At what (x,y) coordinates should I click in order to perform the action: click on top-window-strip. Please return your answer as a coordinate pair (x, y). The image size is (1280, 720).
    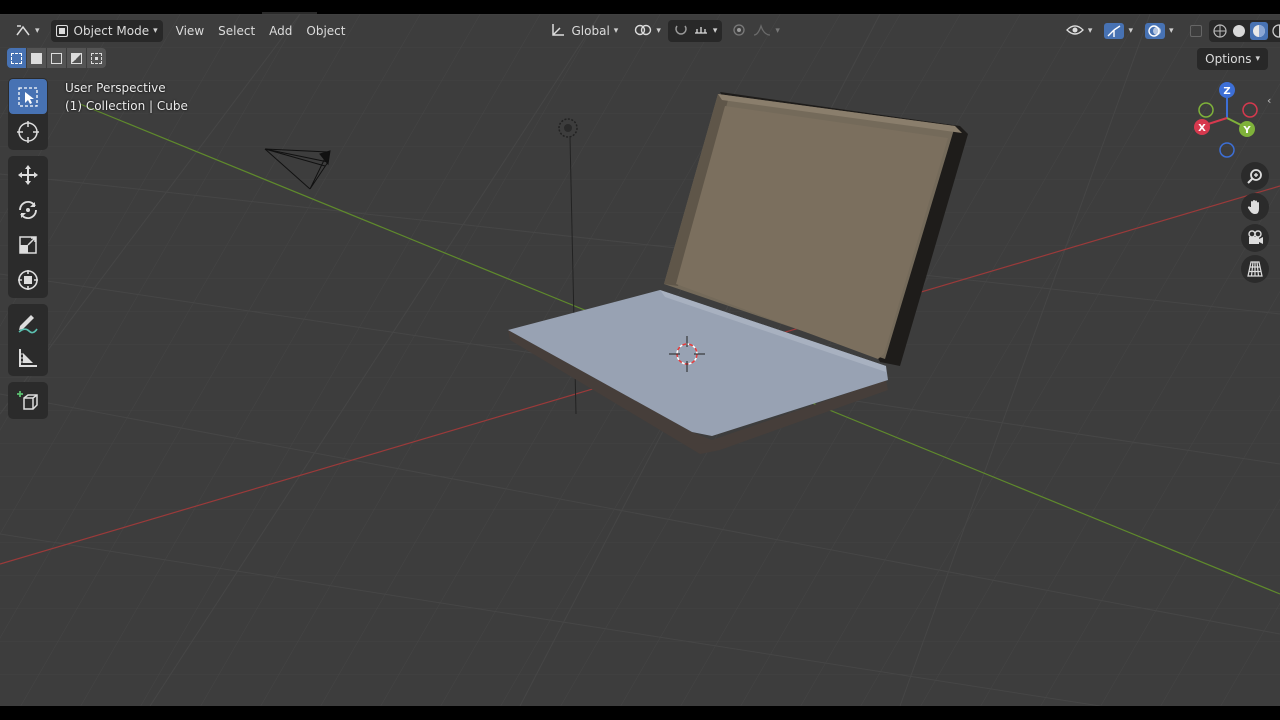
    Looking at the image, I should click on (640, 7).